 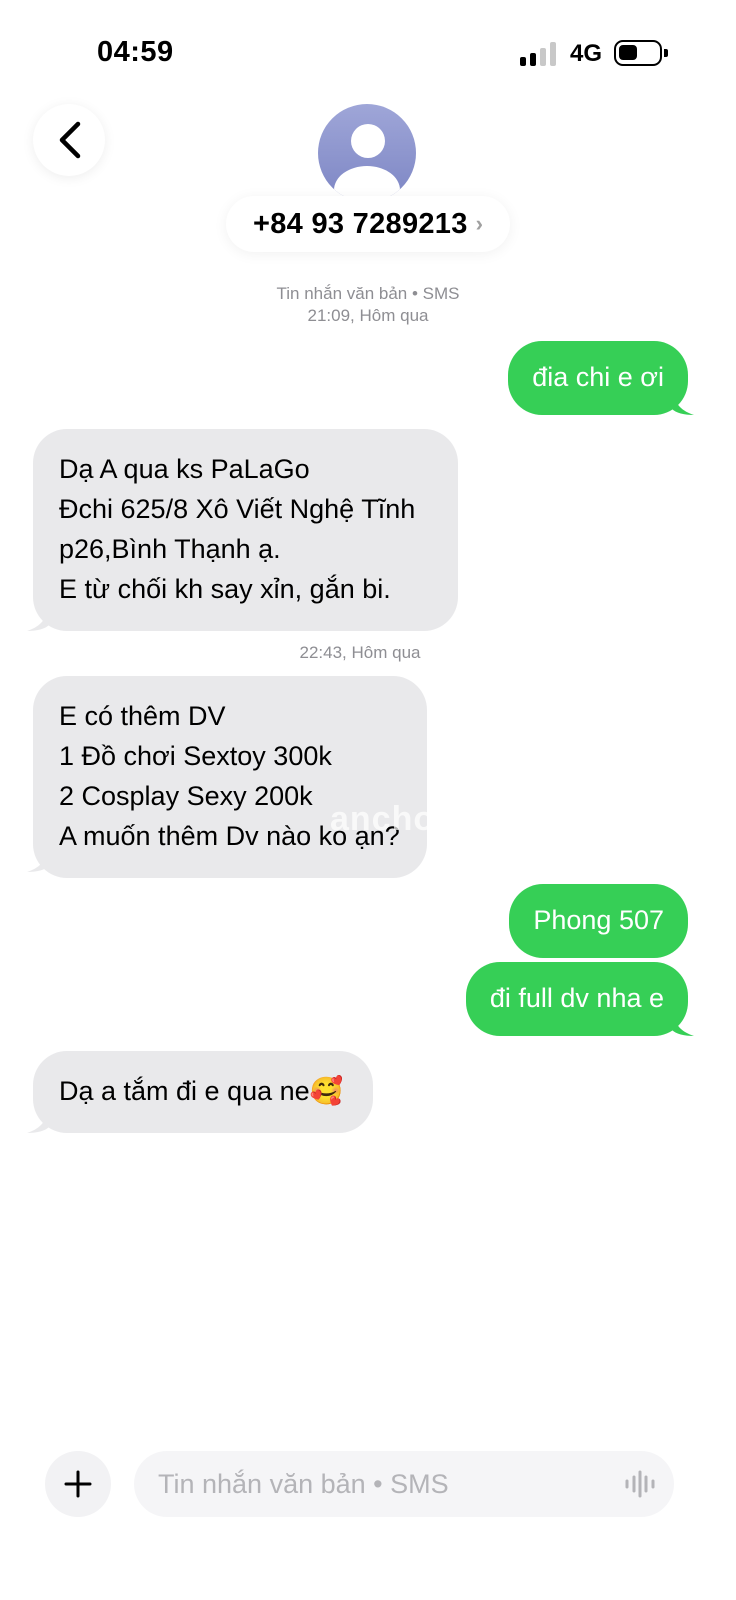 I want to click on message-text-line: Đchi 625/8 Xô Viết Nghệ Tĩnh, so click(x=237, y=509).